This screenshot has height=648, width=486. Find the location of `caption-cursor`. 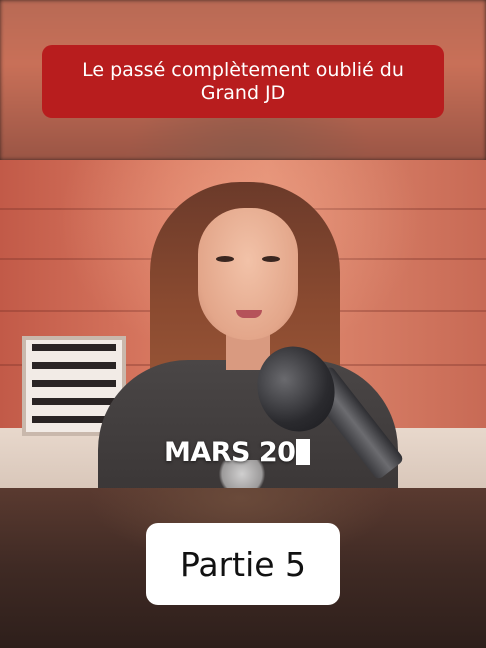

caption-cursor is located at coordinates (303, 452).